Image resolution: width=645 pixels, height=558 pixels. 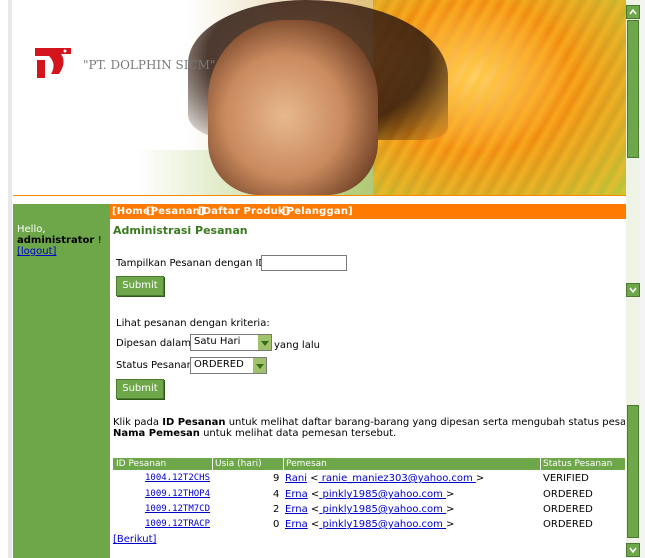 I want to click on customer-cell: Rani < ranie_maniez303@yahoo.com >, so click(x=385, y=478).